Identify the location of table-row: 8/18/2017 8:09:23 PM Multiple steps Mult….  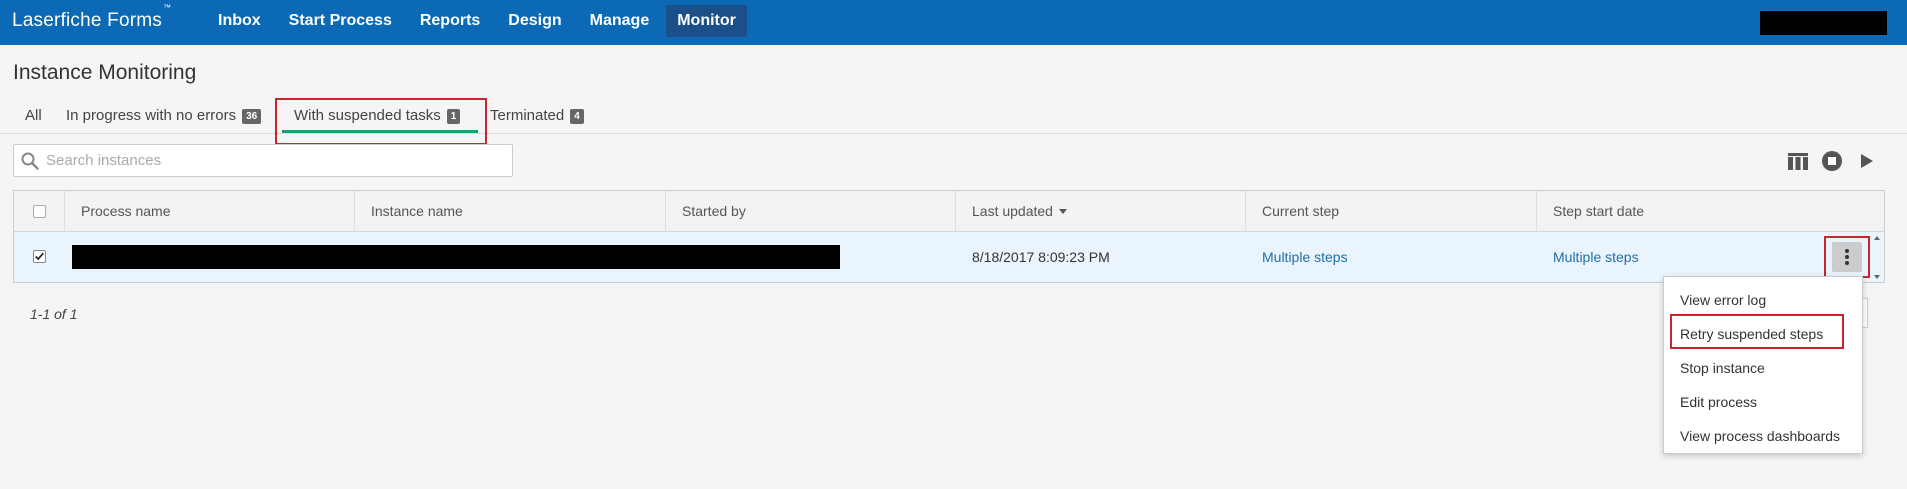
(949, 257).